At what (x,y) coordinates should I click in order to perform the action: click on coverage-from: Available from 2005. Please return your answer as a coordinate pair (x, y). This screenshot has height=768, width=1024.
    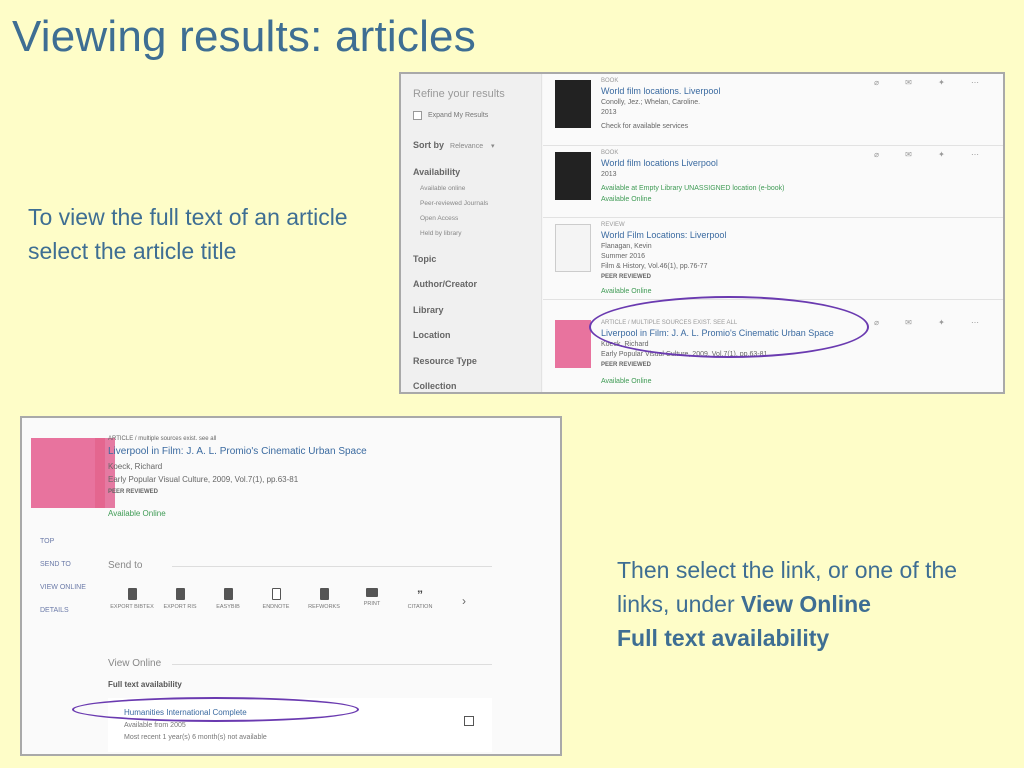
    Looking at the image, I should click on (155, 725).